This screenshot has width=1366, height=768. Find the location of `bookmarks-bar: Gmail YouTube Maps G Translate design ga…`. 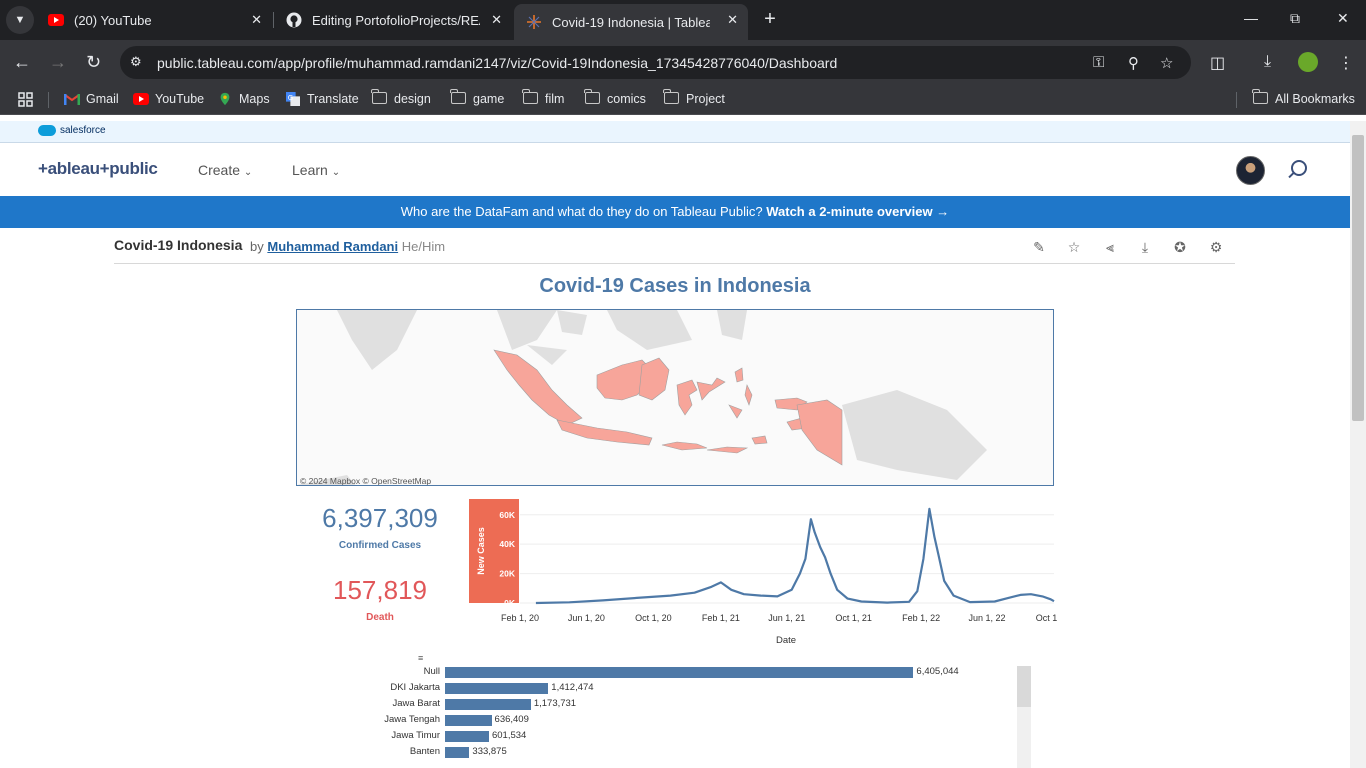

bookmarks-bar: Gmail YouTube Maps G Translate design ga… is located at coordinates (683, 100).